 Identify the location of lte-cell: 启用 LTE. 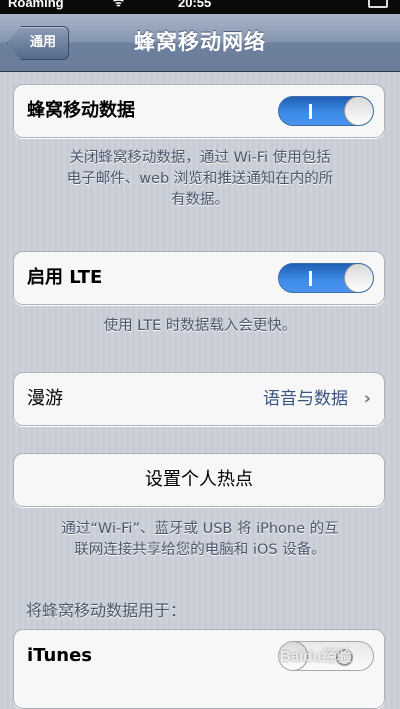
(199, 278).